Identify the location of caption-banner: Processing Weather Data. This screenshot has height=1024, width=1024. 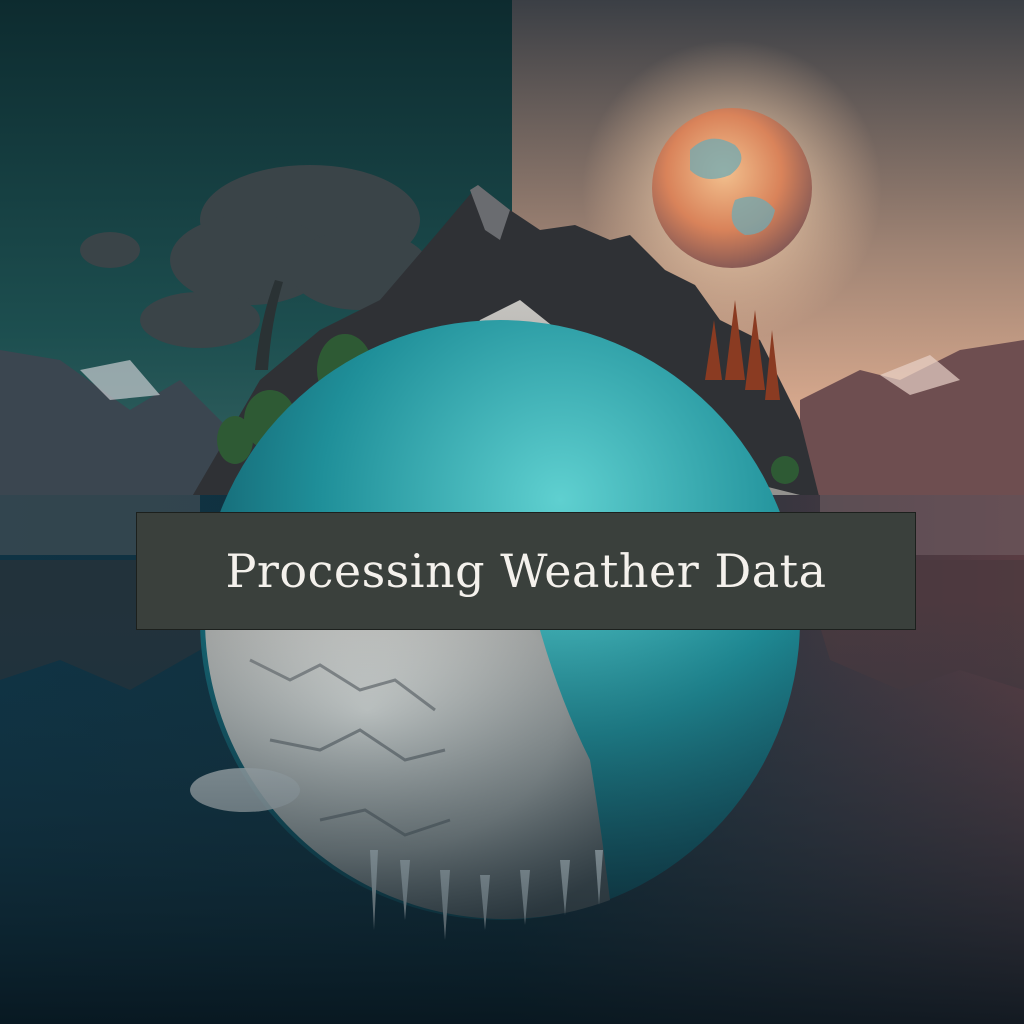
(526, 571).